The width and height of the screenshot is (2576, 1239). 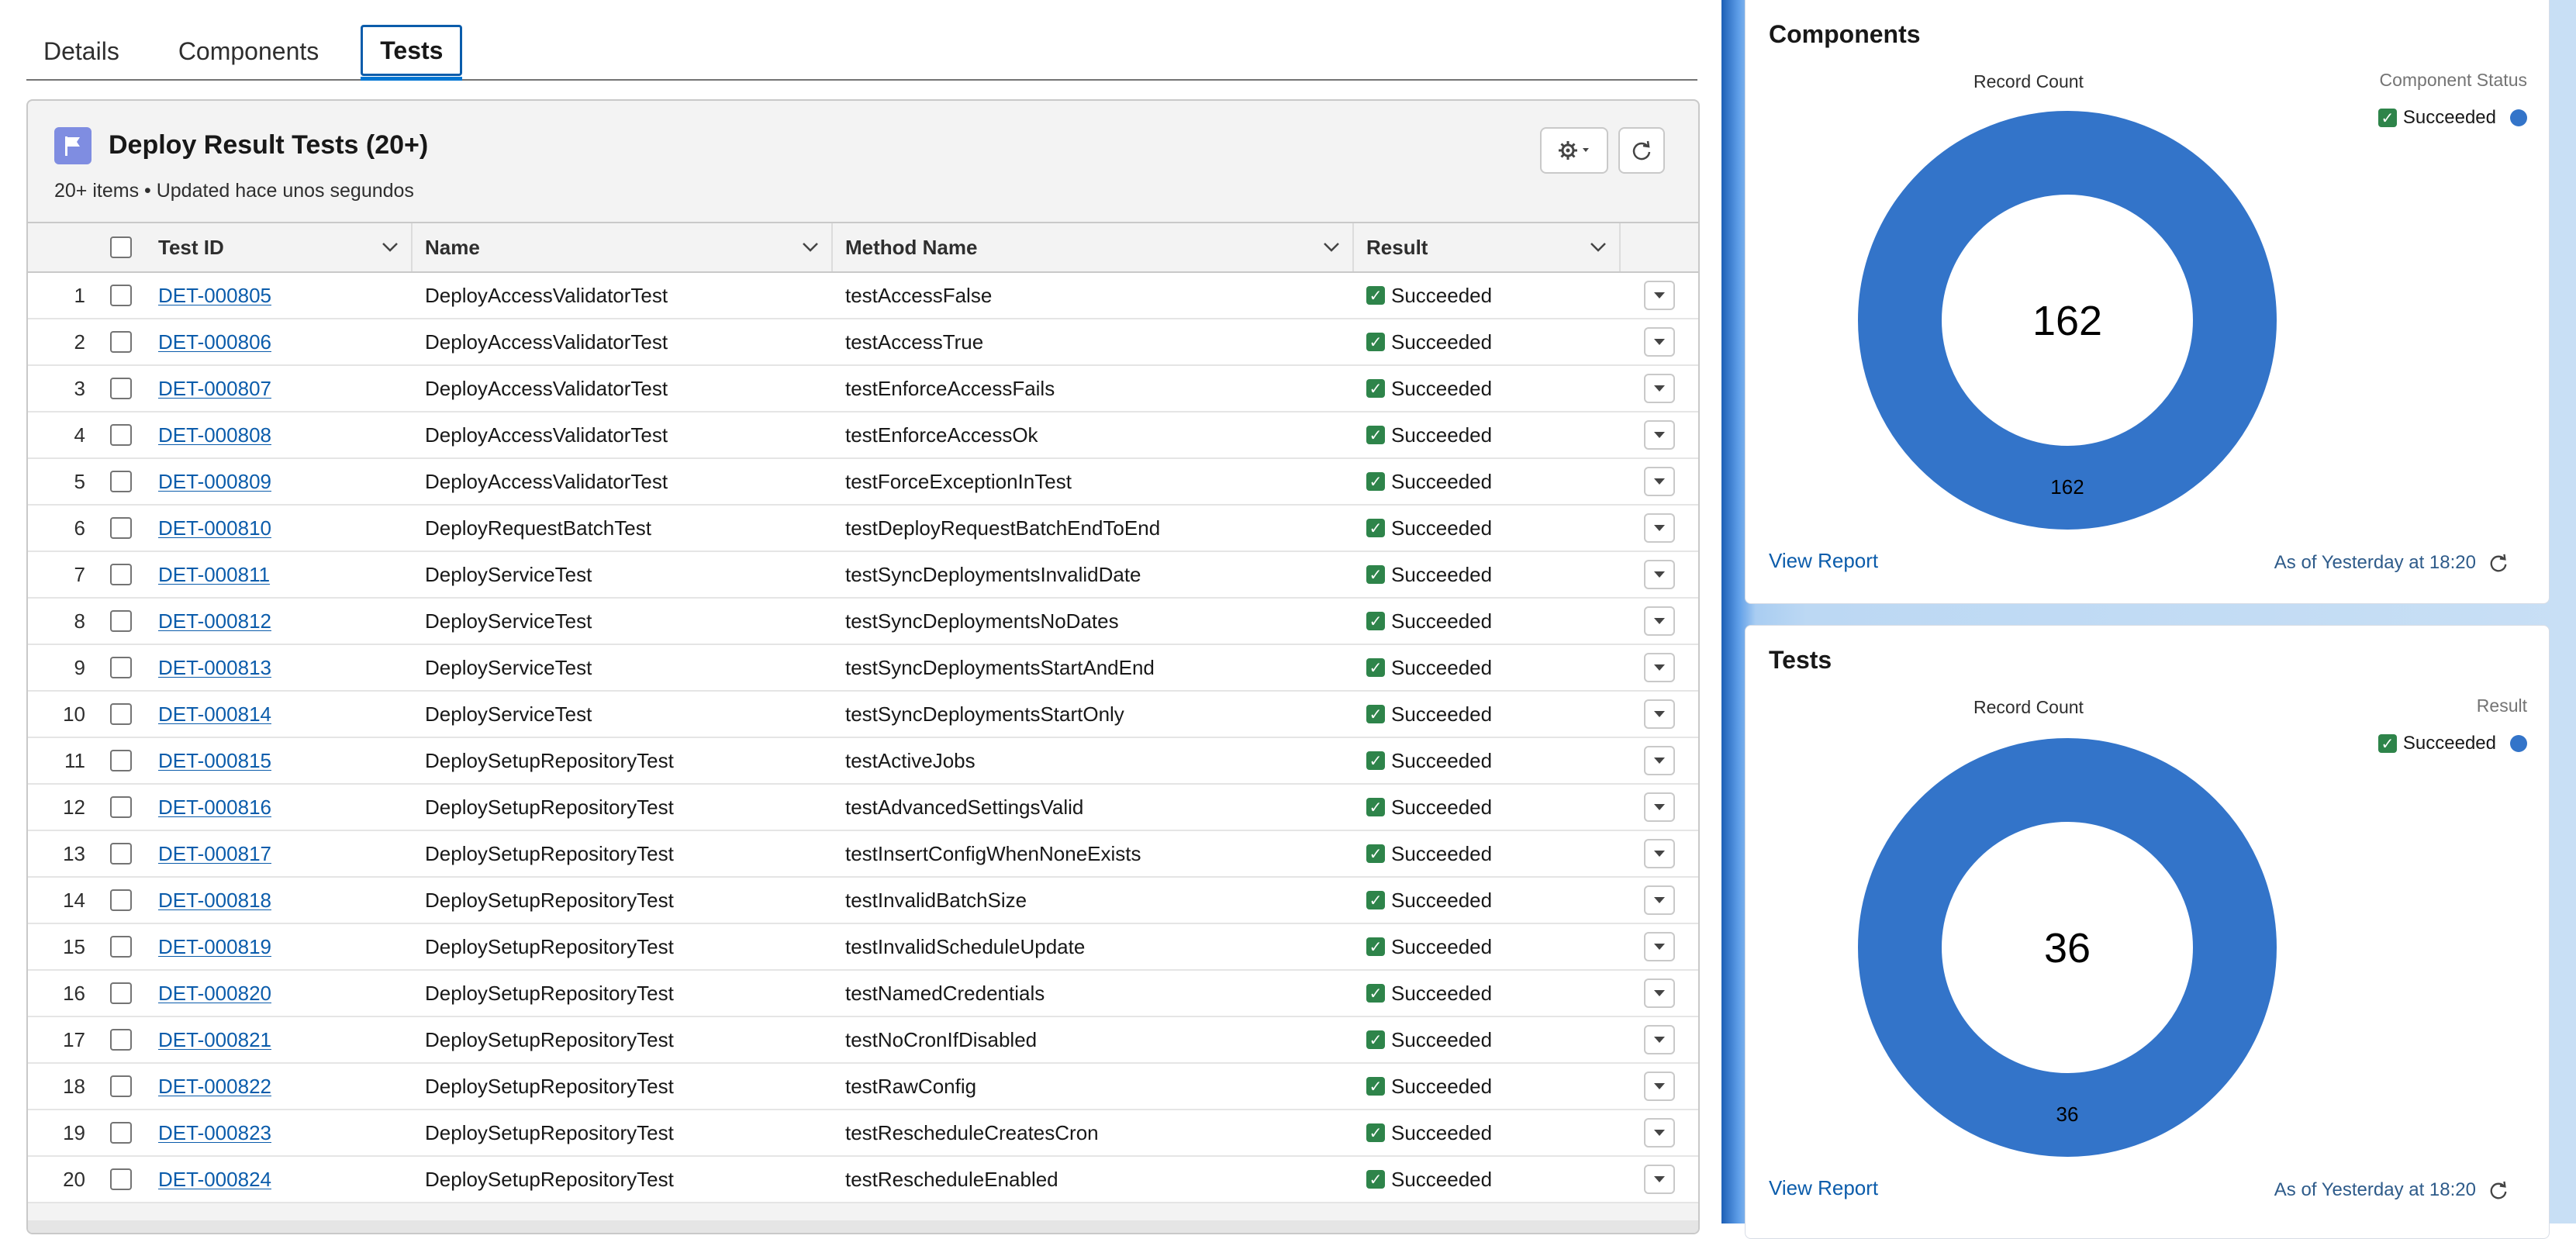 I want to click on test-id-link: DET-000817, so click(x=215, y=854).